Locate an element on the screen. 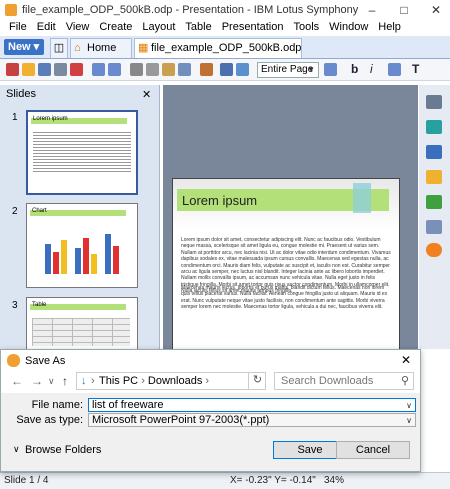 The image size is (450, 489). zoom-mode-select: Entire Page ▼ is located at coordinates (288, 70).